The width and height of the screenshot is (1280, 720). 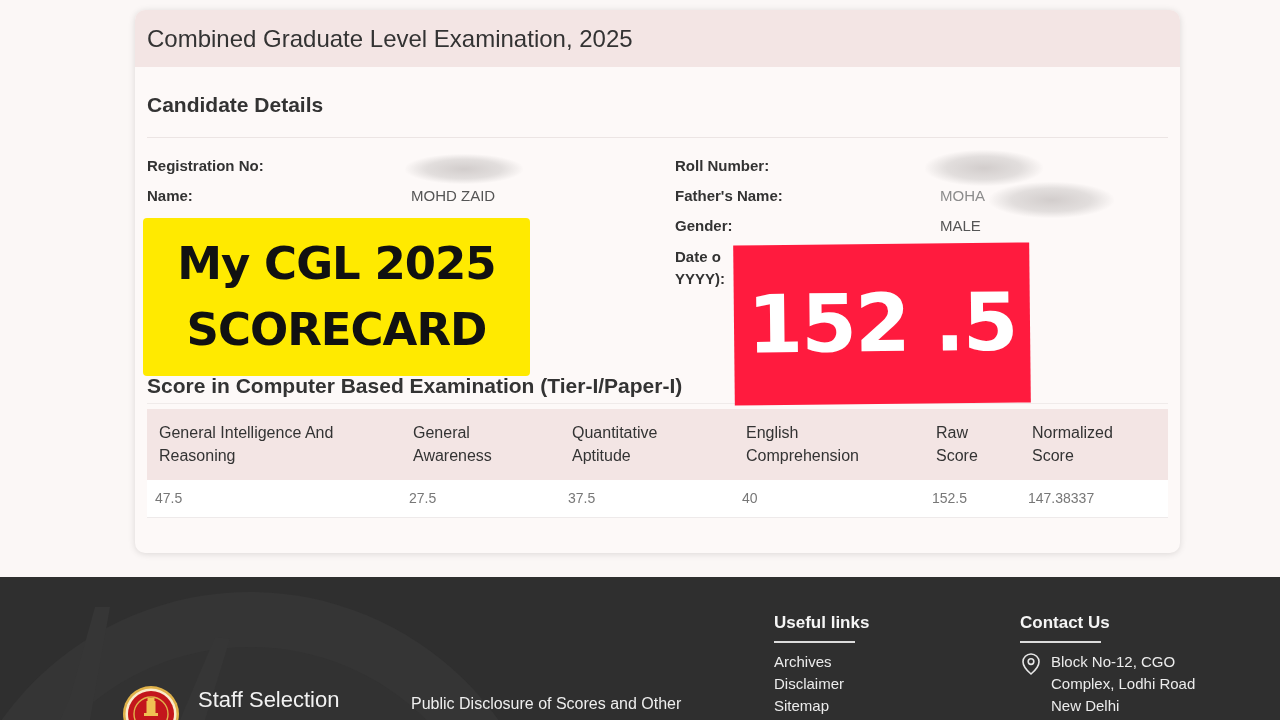 I want to click on sticker-text: My CGL 2025 SCORECARD, so click(x=336, y=297).